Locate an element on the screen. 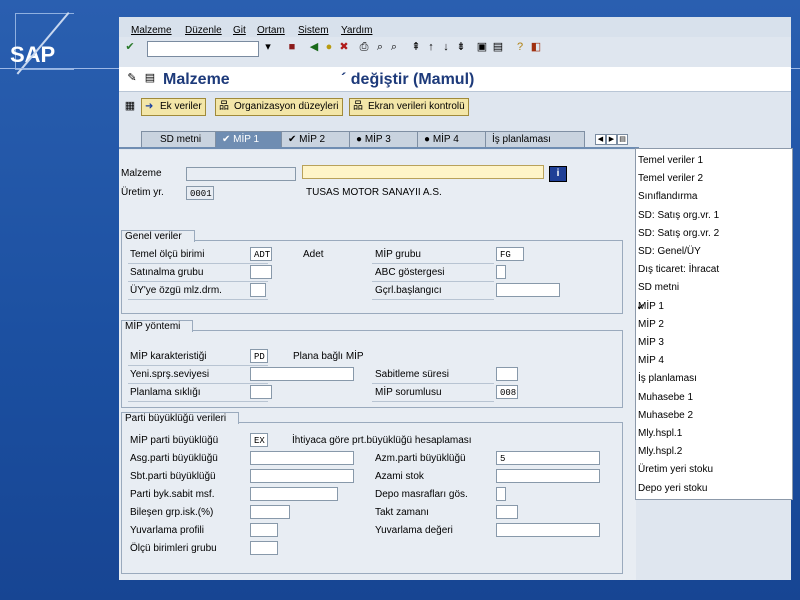 This screenshot has width=800, height=600. dropdown-item: Temel veriler 1 is located at coordinates (713, 161).